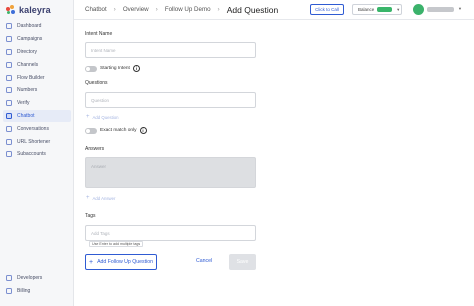 The width and height of the screenshot is (474, 306). Describe the element at coordinates (29, 26) in the screenshot. I see `sidebar-item-label: Dashboard` at that location.